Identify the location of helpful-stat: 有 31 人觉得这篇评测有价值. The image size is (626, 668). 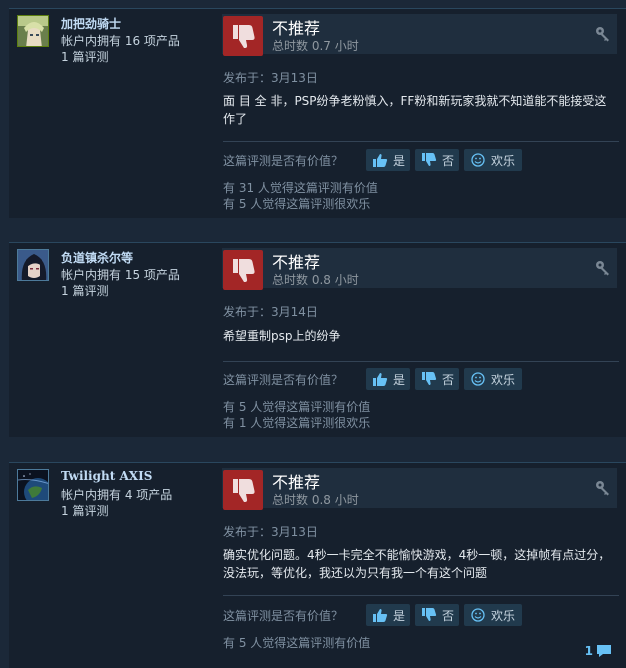
(300, 188).